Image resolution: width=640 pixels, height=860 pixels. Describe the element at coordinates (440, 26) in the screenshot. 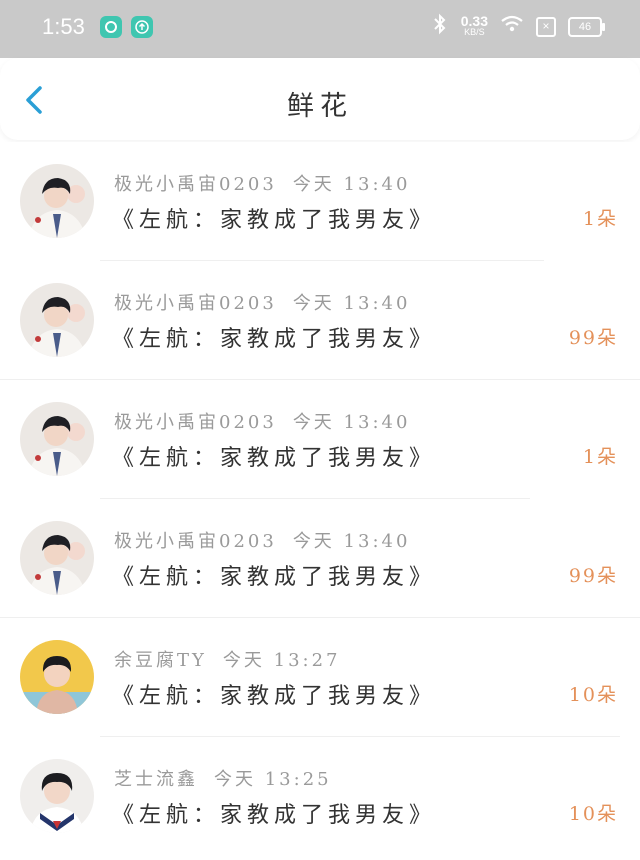

I see `bluetooth-icon` at that location.